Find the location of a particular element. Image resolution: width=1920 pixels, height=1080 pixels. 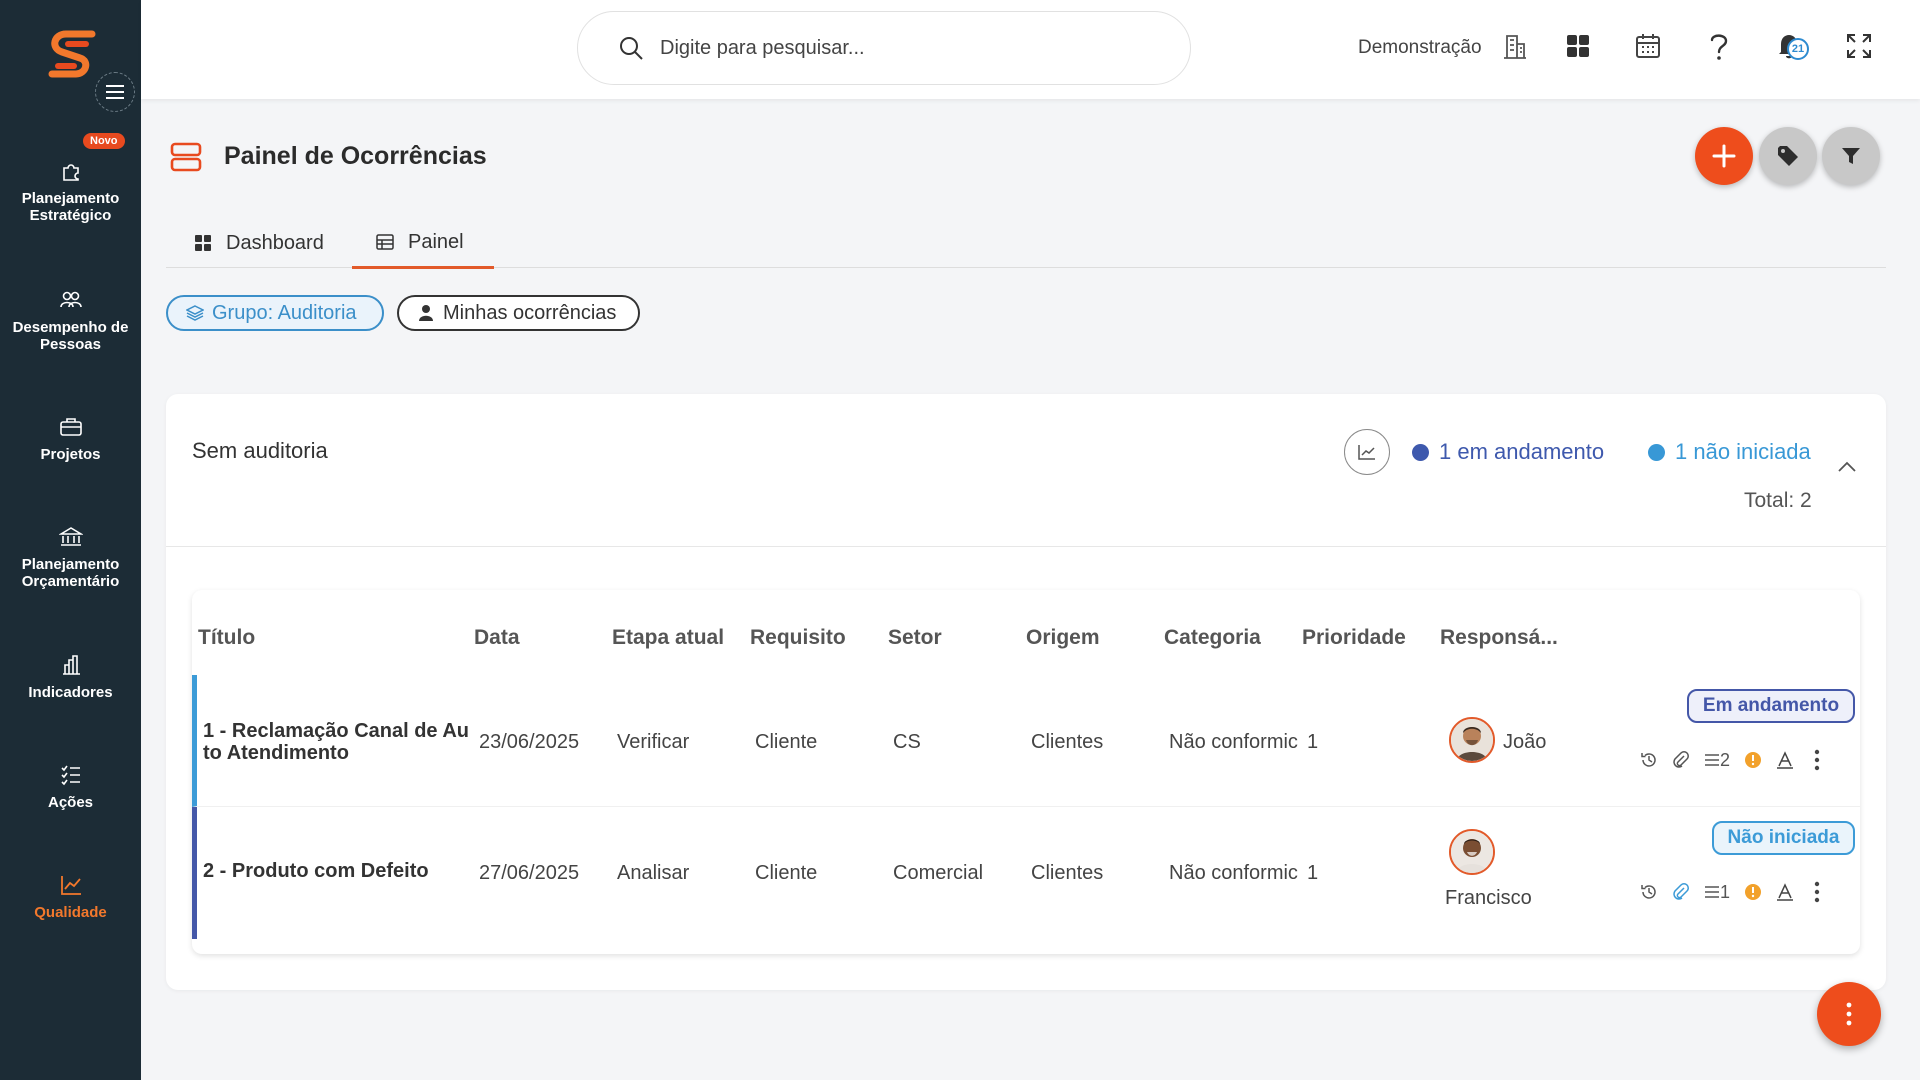

cell-setor: Comercial is located at coordinates (938, 873).